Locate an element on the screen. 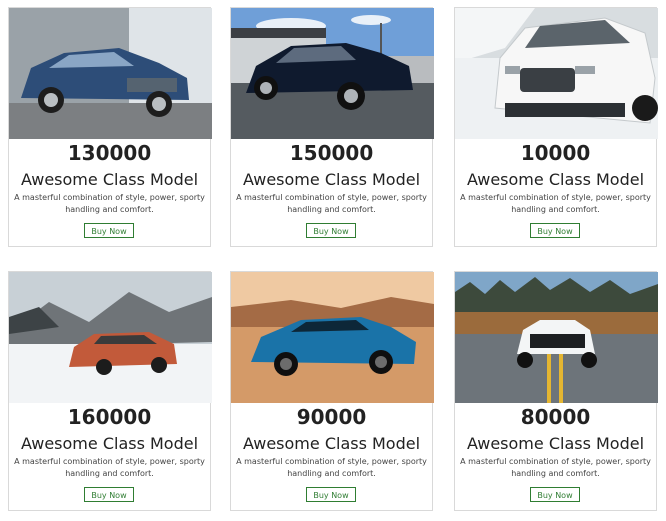 This screenshot has width=666, height=521. price: 10000 is located at coordinates (555, 153).